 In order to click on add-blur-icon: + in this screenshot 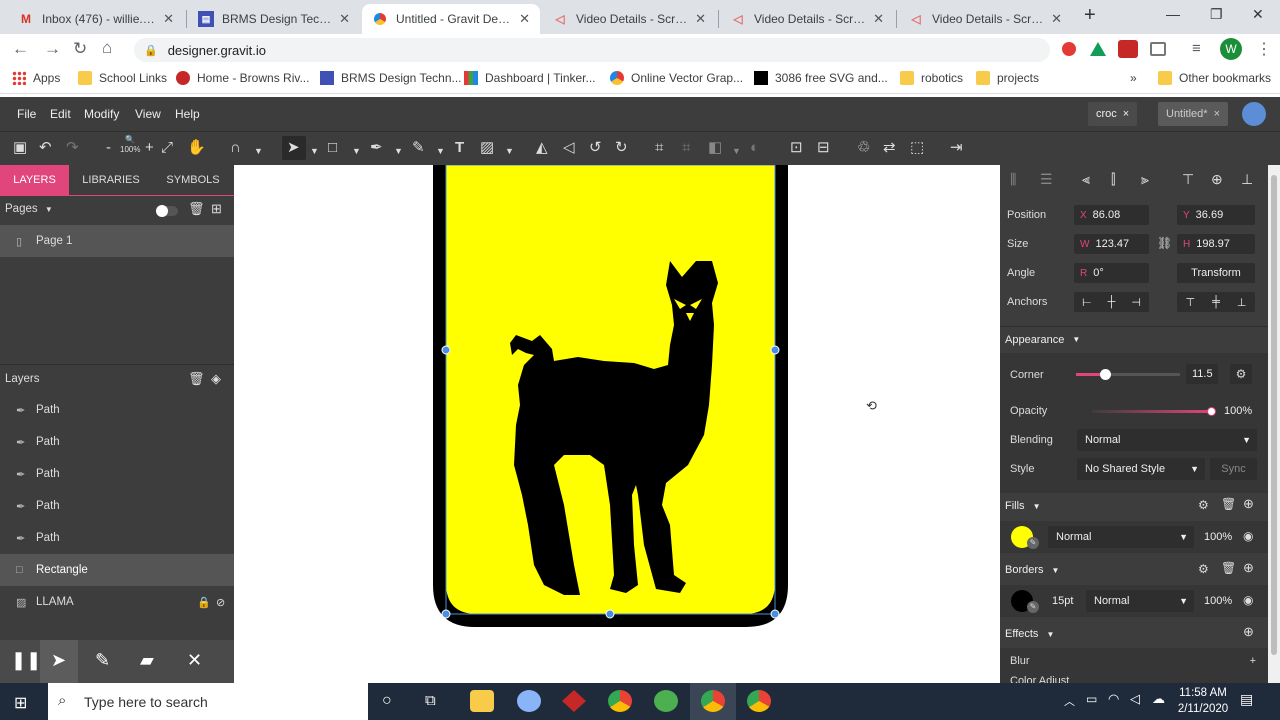, I will do `click(1253, 661)`.